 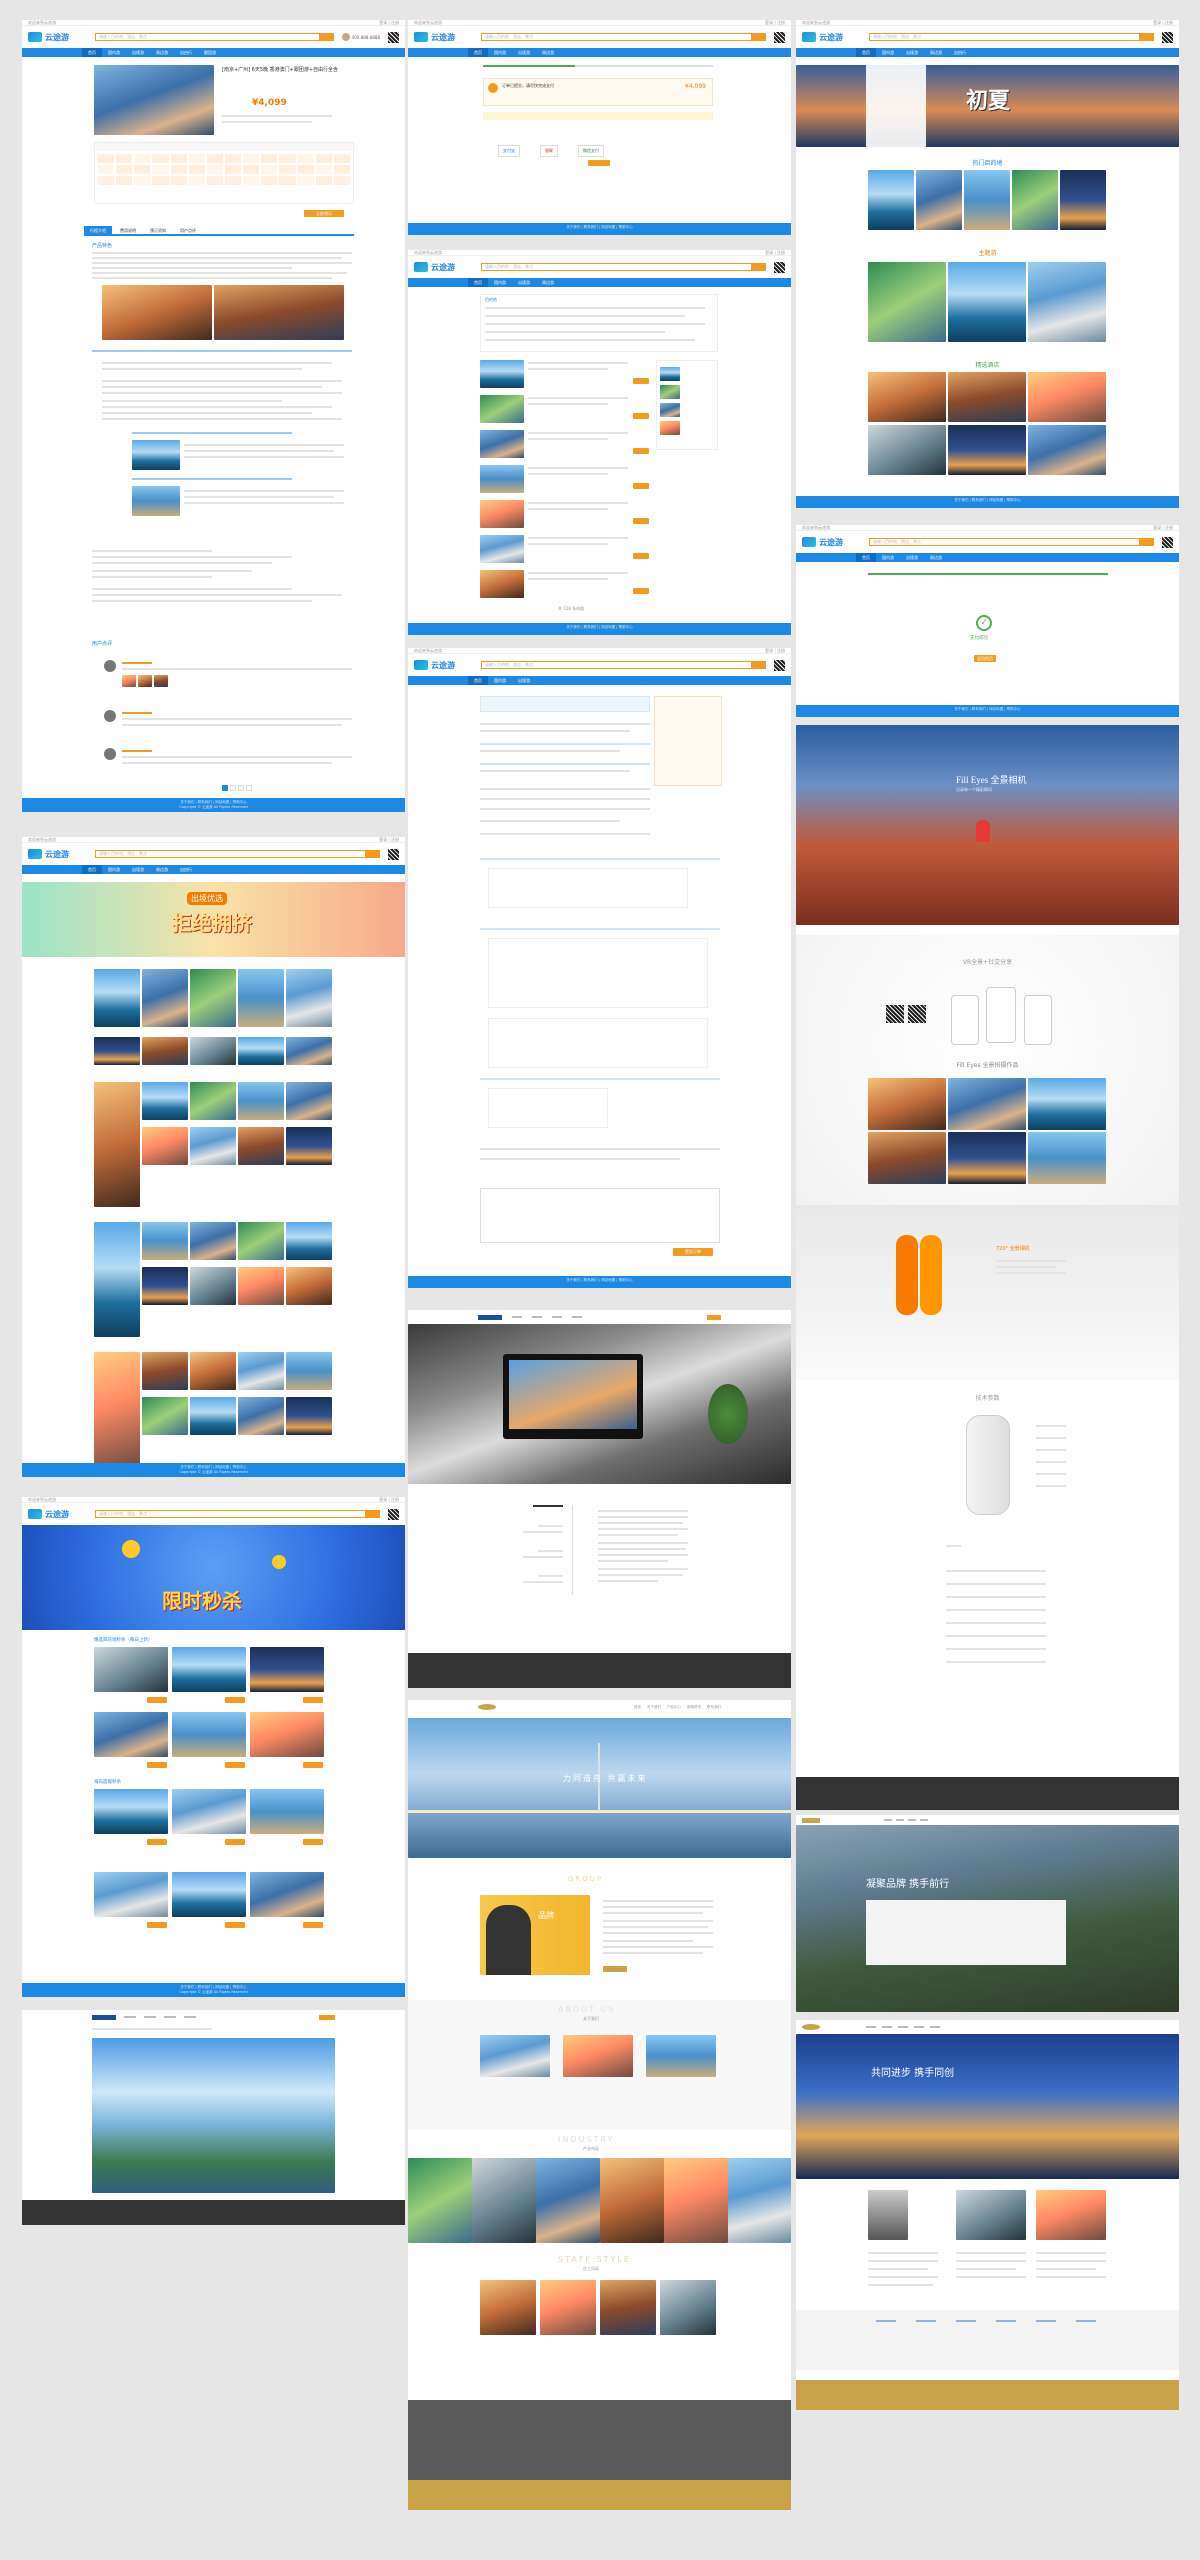 I want to click on payment-methods: 支付宝 银联 微信支付, so click(x=551, y=151).